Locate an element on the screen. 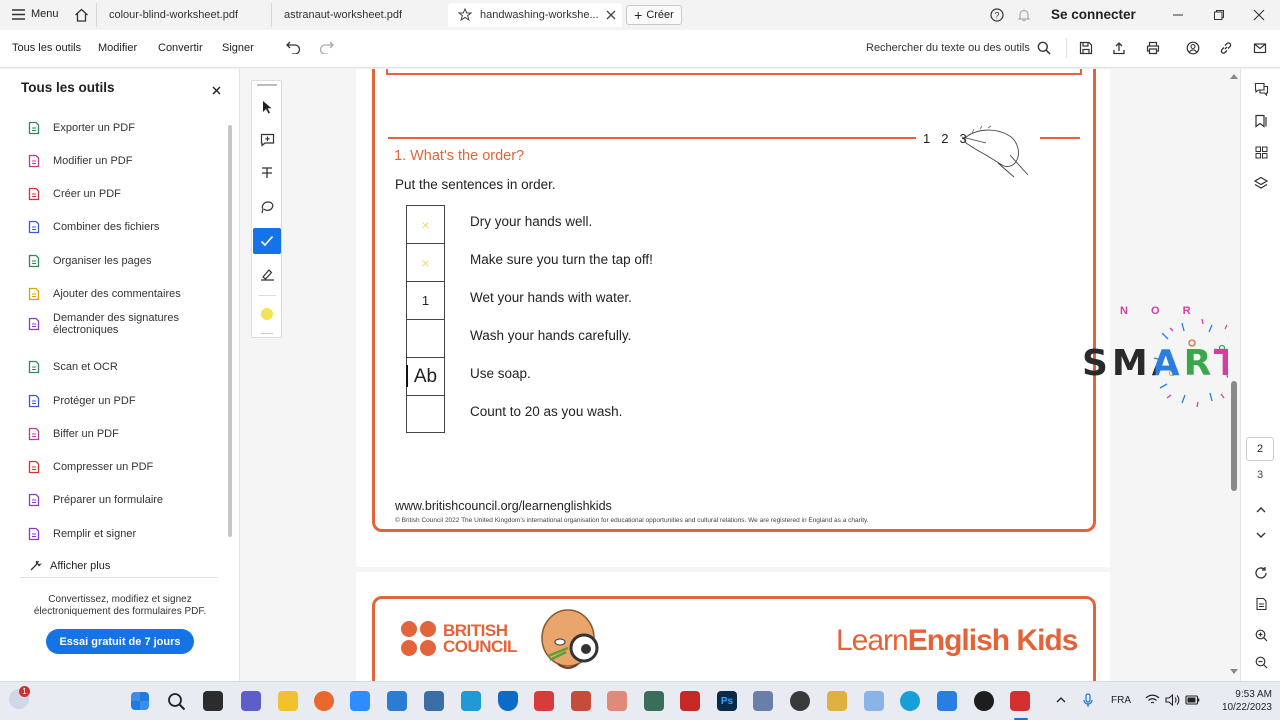 This screenshot has height=720, width=1280. tool-item: Préparer un formulaire is located at coordinates (110, 500).